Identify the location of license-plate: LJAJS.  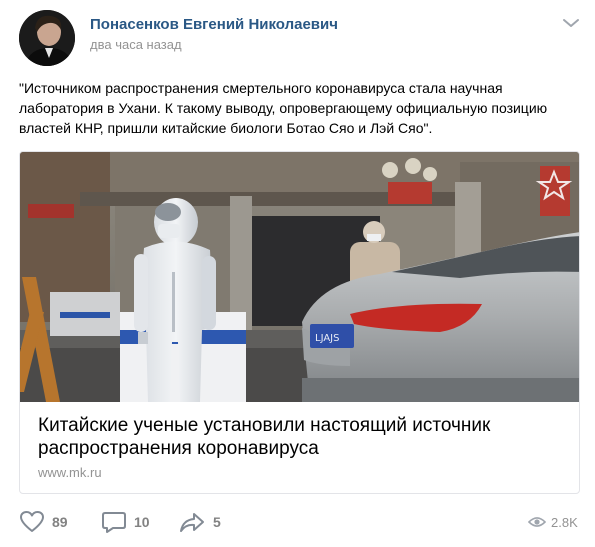
(327, 338).